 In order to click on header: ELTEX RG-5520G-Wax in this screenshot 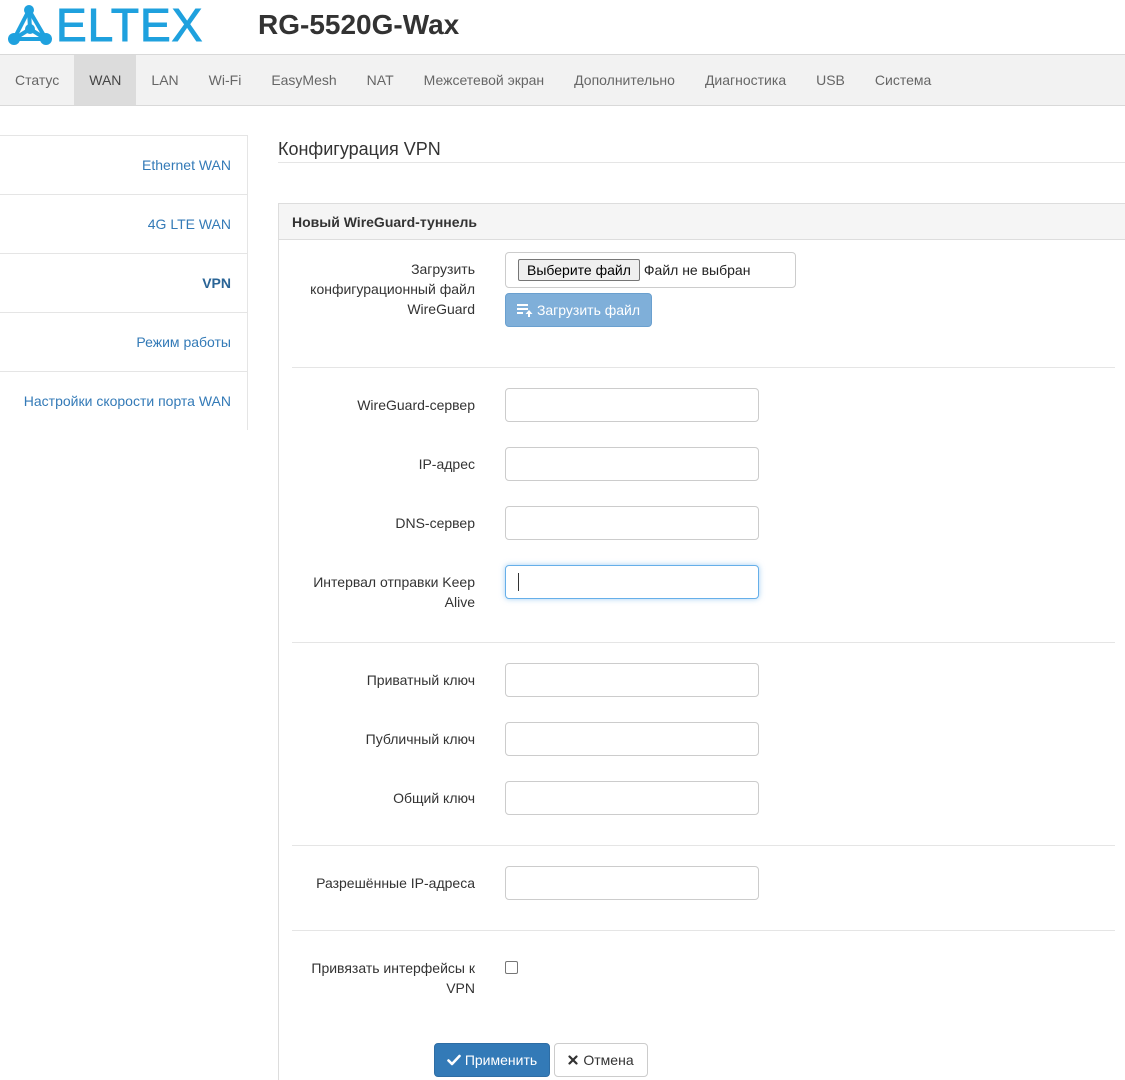, I will do `click(562, 27)`.